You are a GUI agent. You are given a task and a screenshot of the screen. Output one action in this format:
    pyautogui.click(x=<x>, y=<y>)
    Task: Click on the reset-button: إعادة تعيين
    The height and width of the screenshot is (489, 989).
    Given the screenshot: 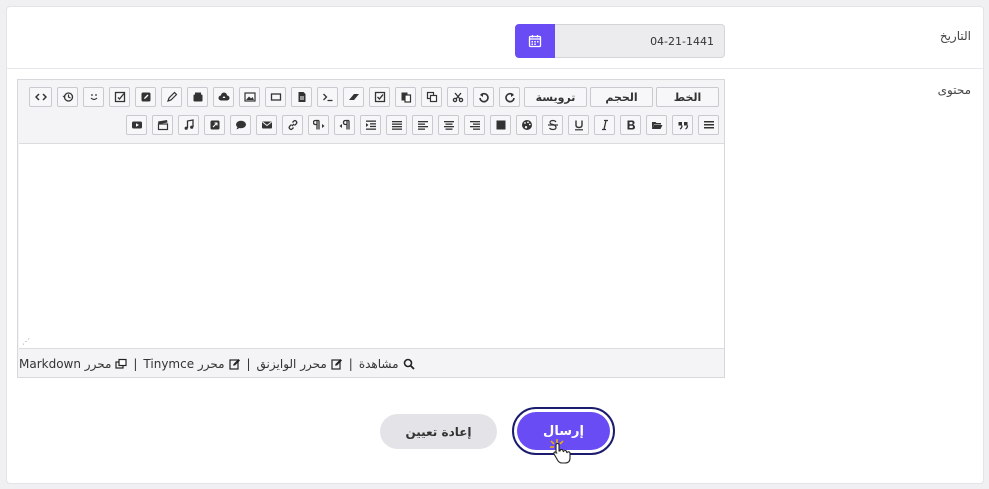 What is the action you would take?
    pyautogui.click(x=438, y=431)
    